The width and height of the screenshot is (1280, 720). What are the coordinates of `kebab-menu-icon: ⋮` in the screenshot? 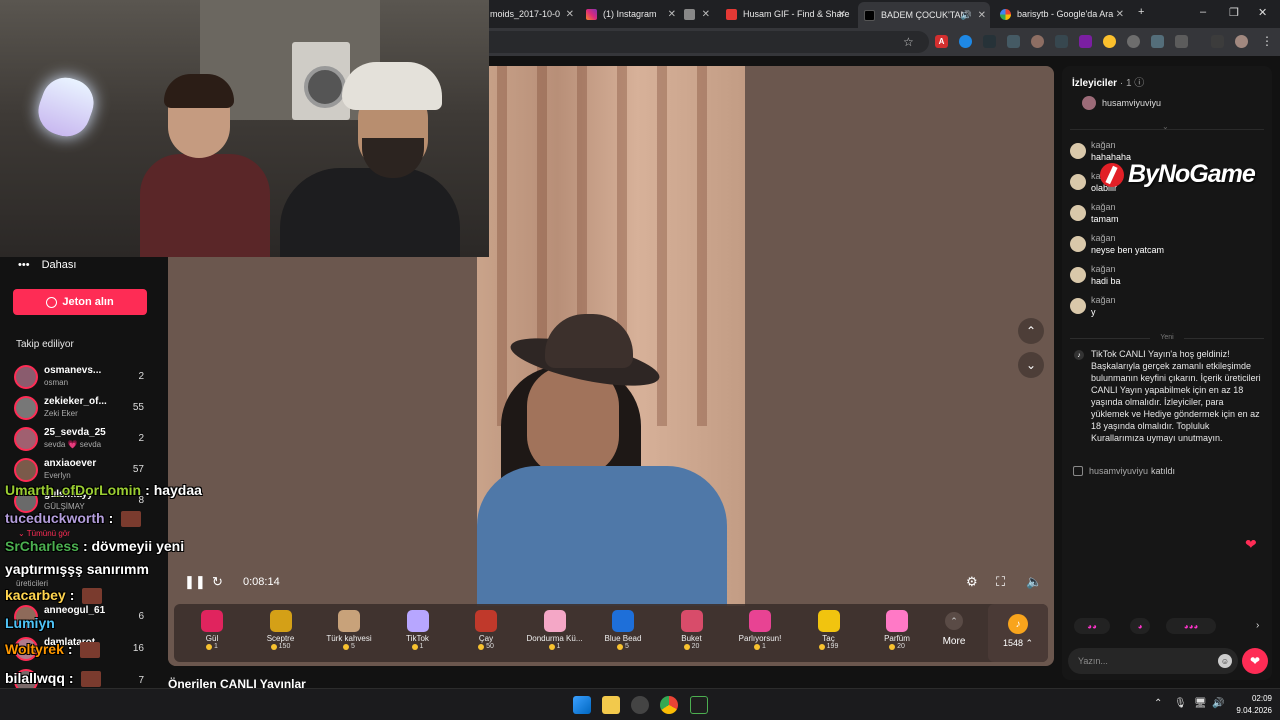 It's located at (1267, 41).